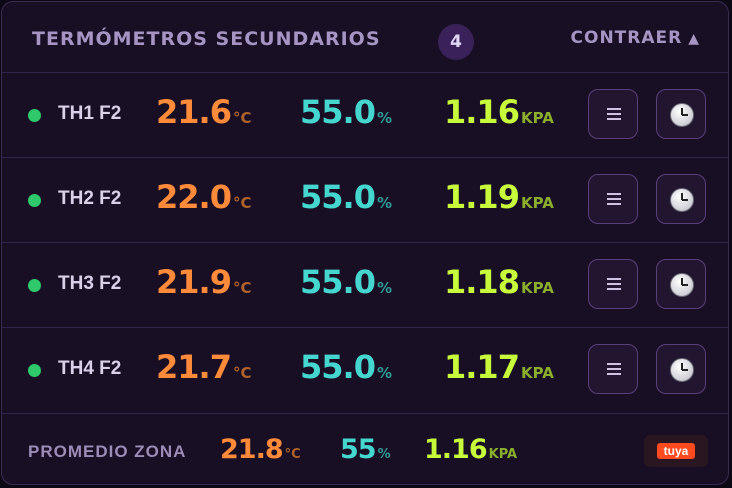 Image resolution: width=732 pixels, height=488 pixels. I want to click on pressure-value: 1.16, so click(482, 112).